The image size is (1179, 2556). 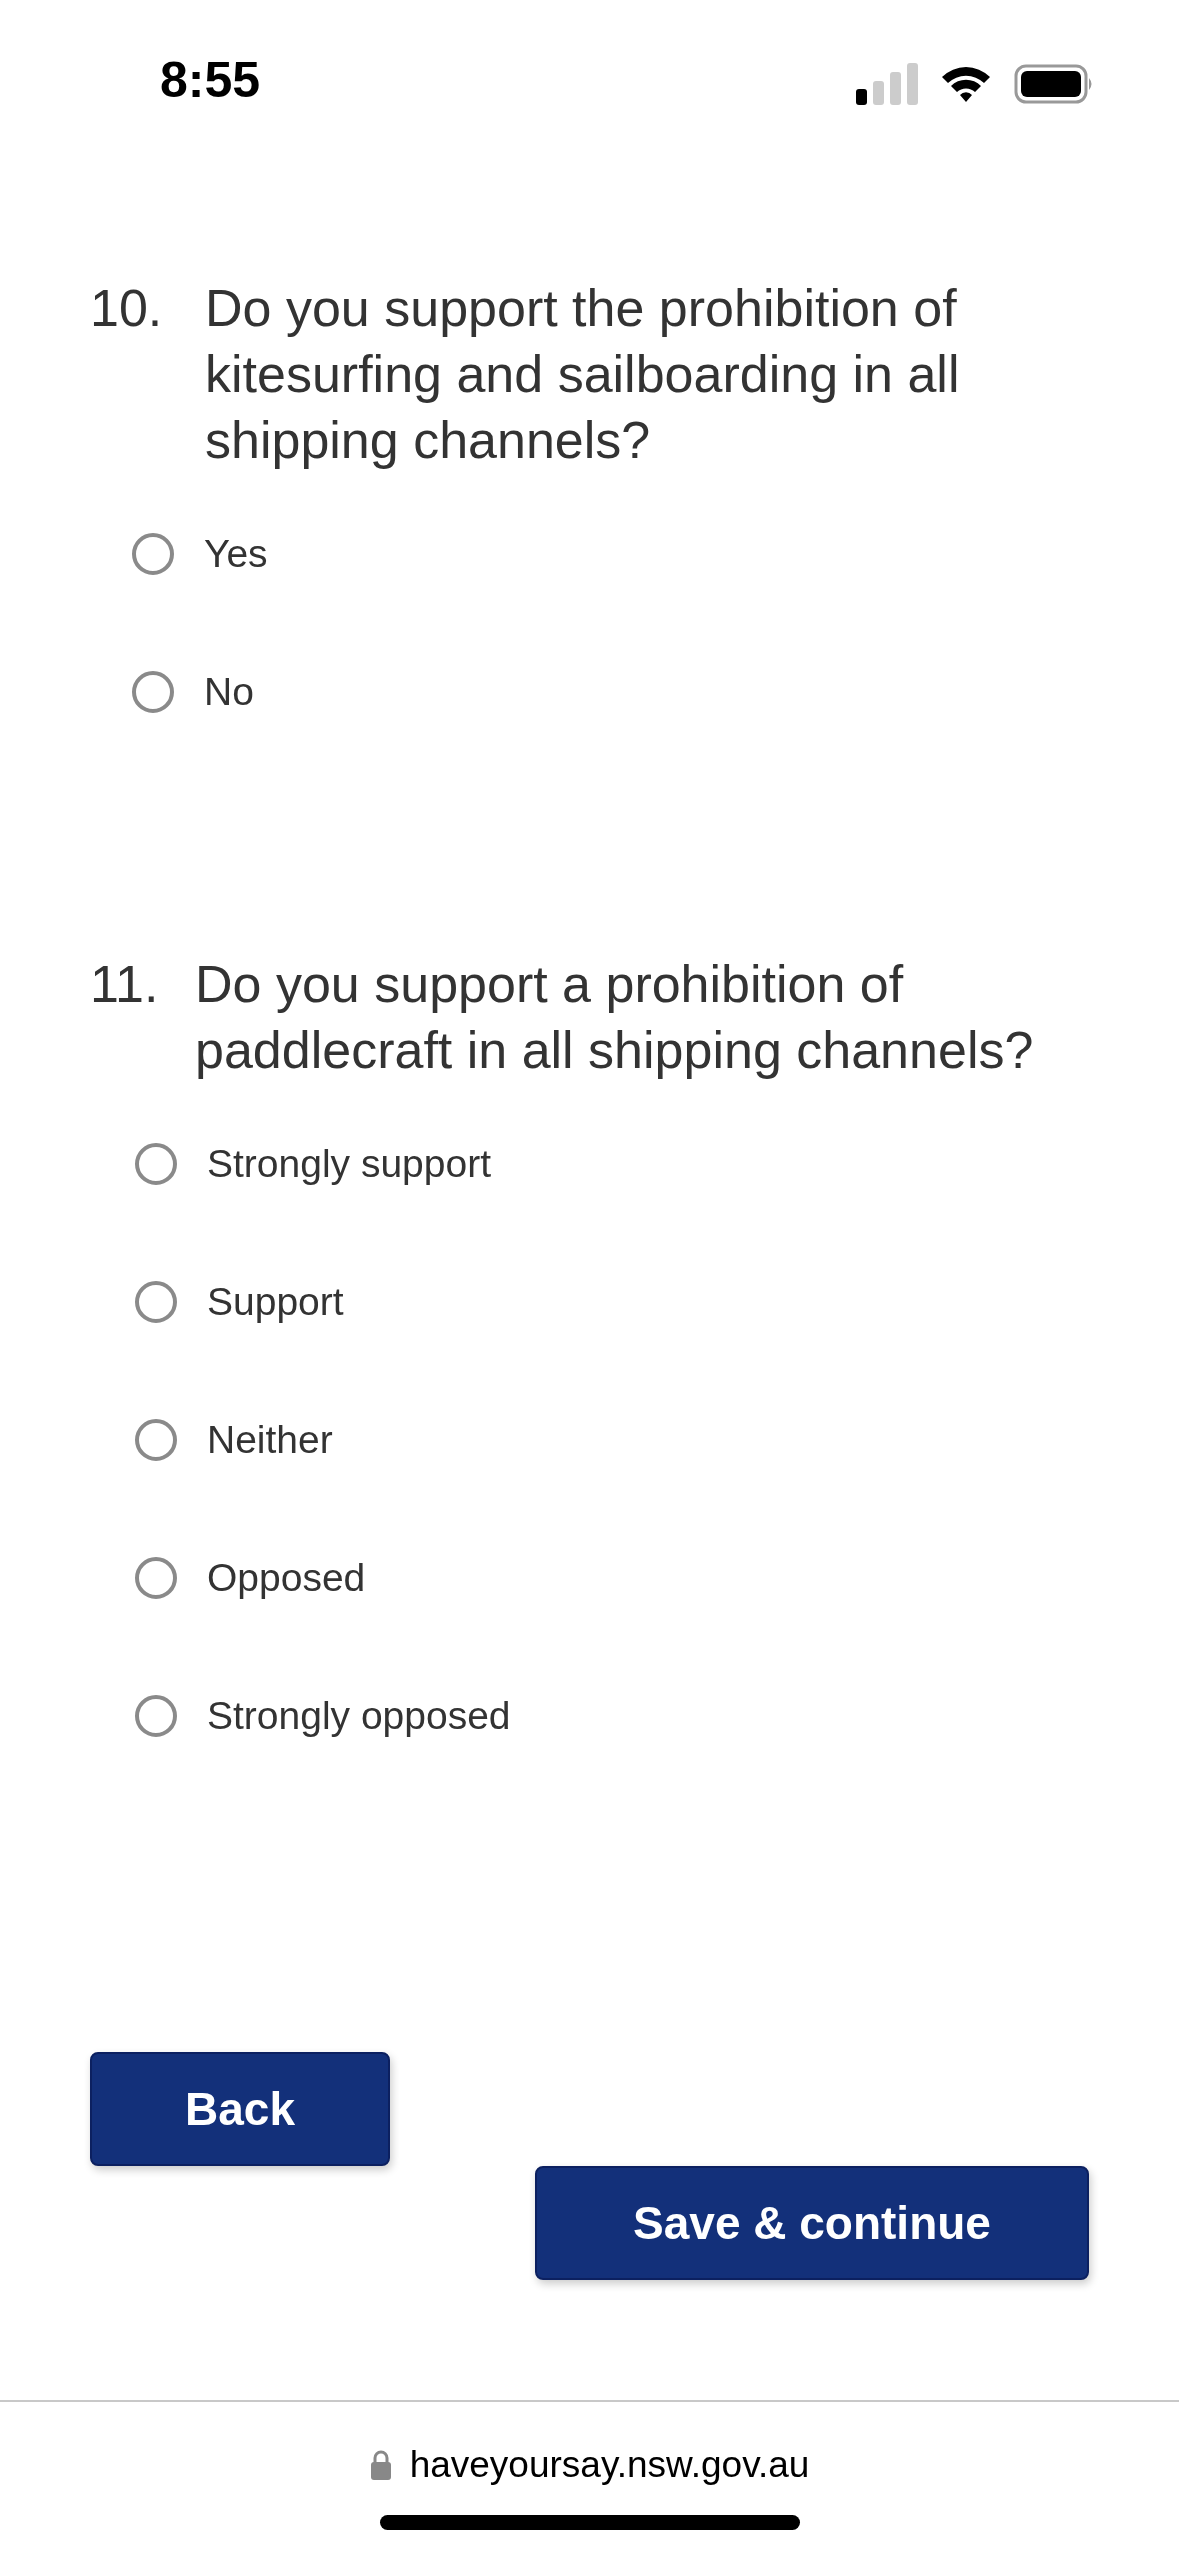 I want to click on question-number: 10., so click(x=127, y=308).